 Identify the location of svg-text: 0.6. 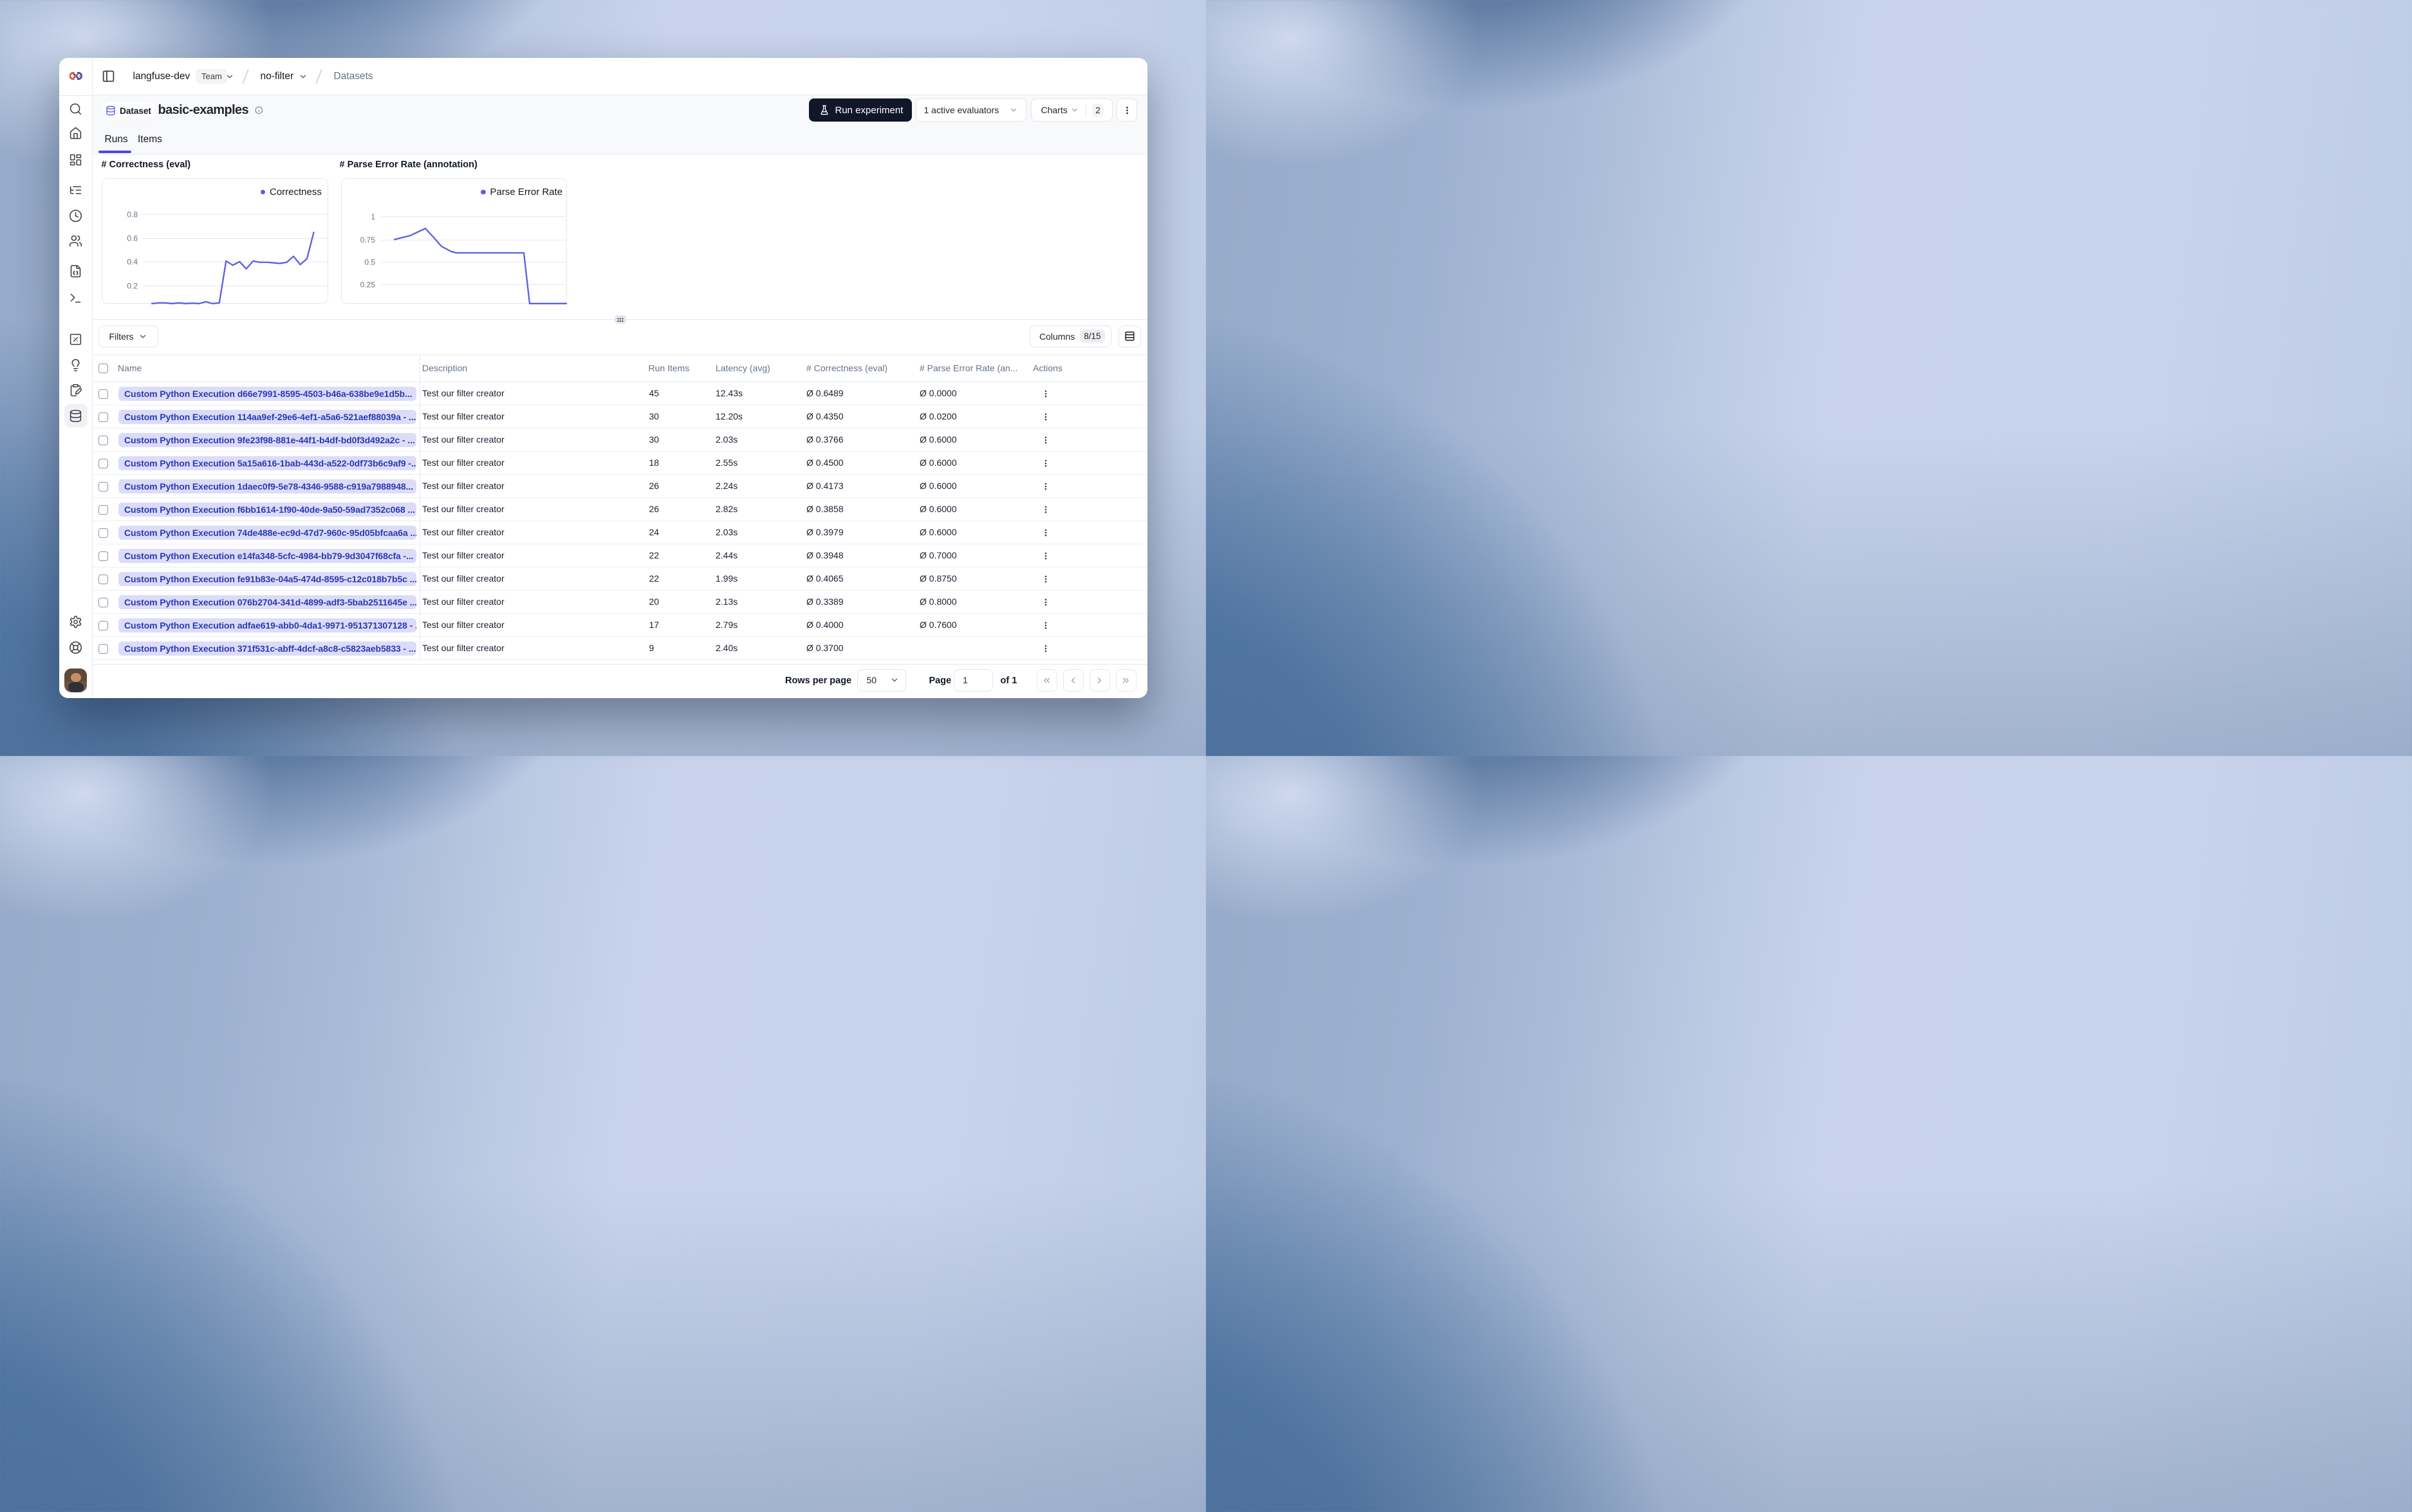
(132, 238).